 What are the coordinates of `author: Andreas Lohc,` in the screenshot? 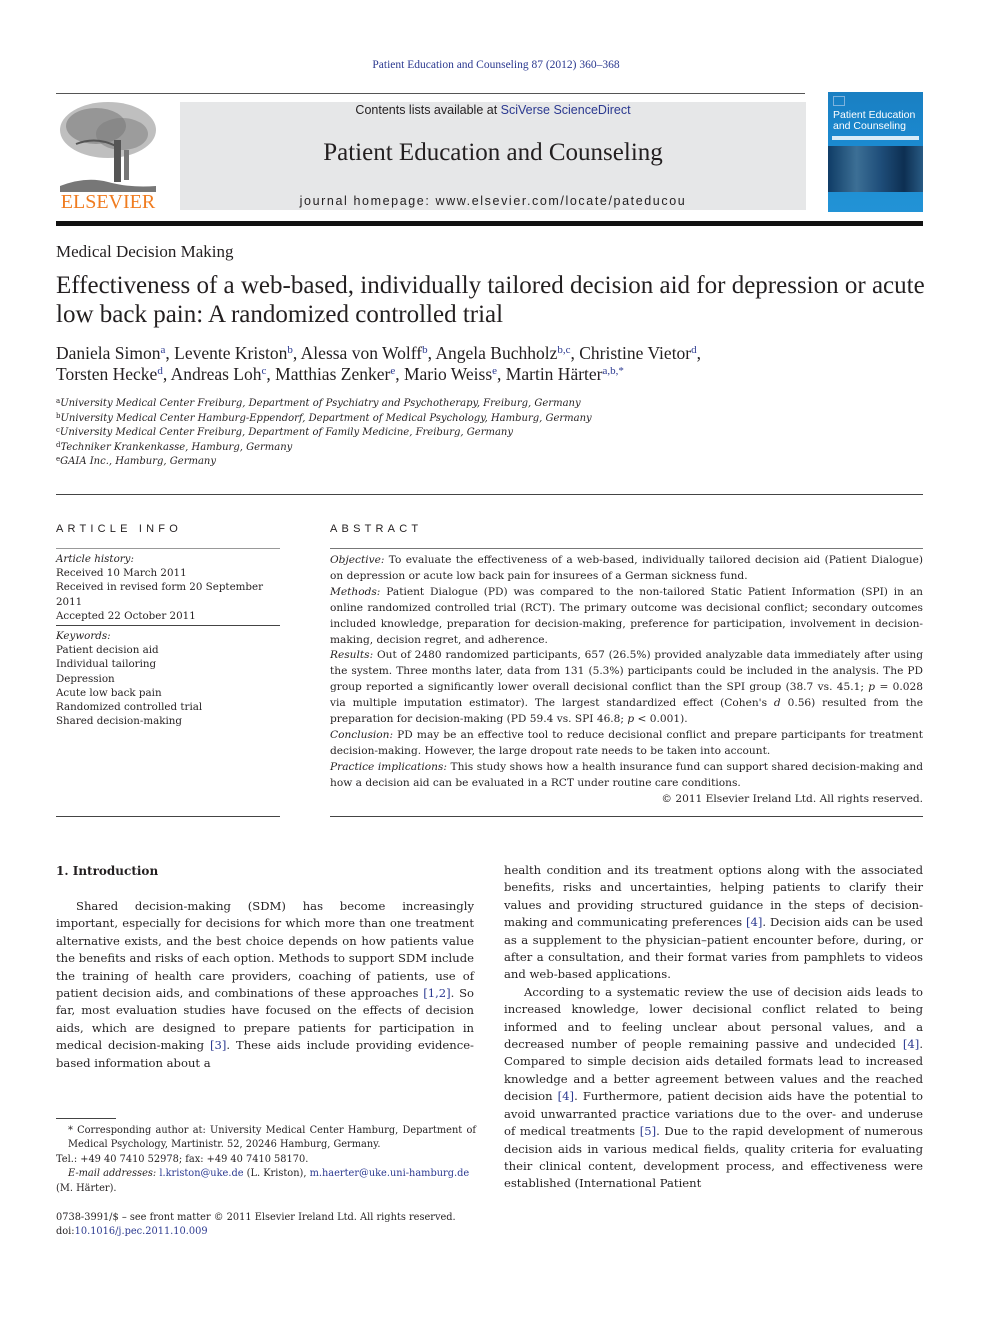 It's located at (223, 374).